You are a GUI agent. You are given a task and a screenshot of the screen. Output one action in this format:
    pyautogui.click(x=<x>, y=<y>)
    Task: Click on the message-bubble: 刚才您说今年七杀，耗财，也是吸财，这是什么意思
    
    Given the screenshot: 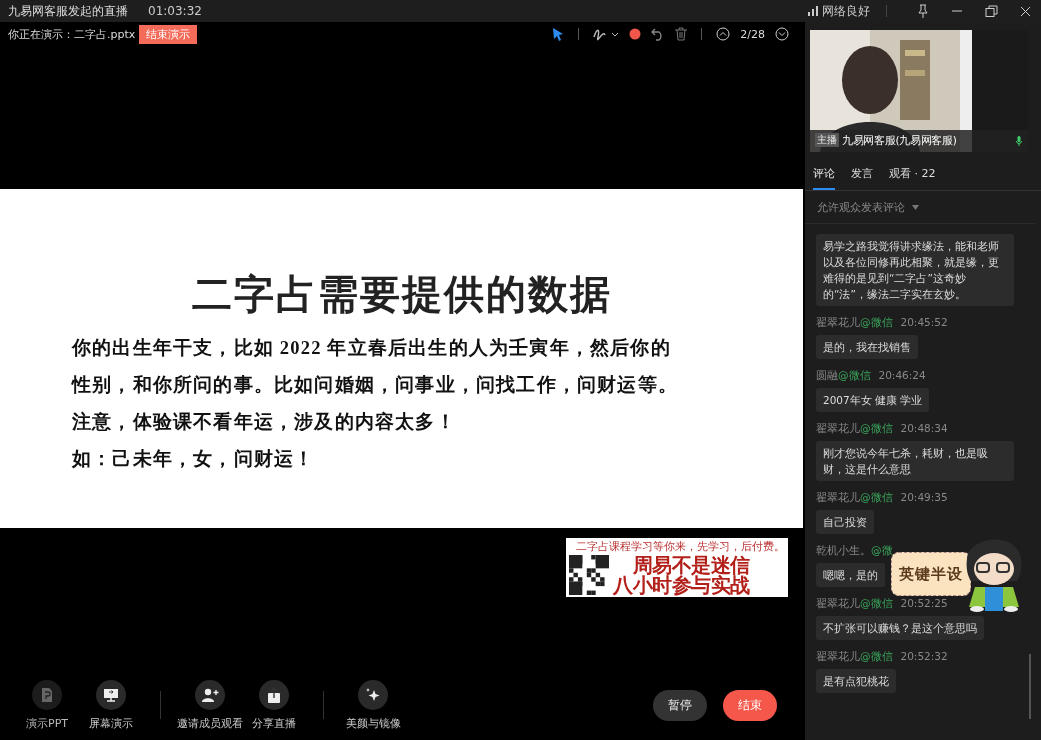 What is the action you would take?
    pyautogui.click(x=915, y=461)
    